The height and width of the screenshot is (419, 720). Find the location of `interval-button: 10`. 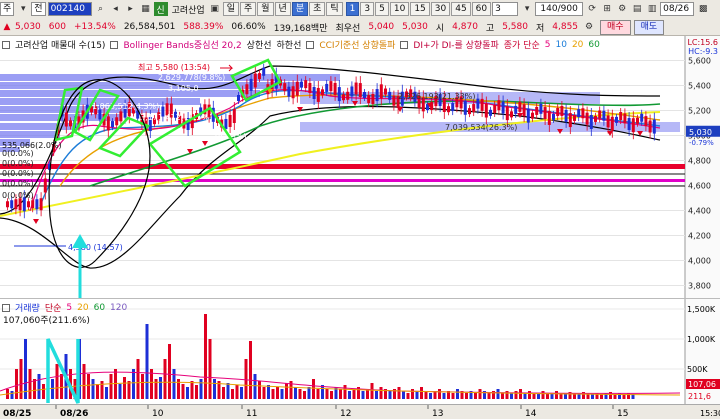

interval-button: 10 is located at coordinates (399, 9).